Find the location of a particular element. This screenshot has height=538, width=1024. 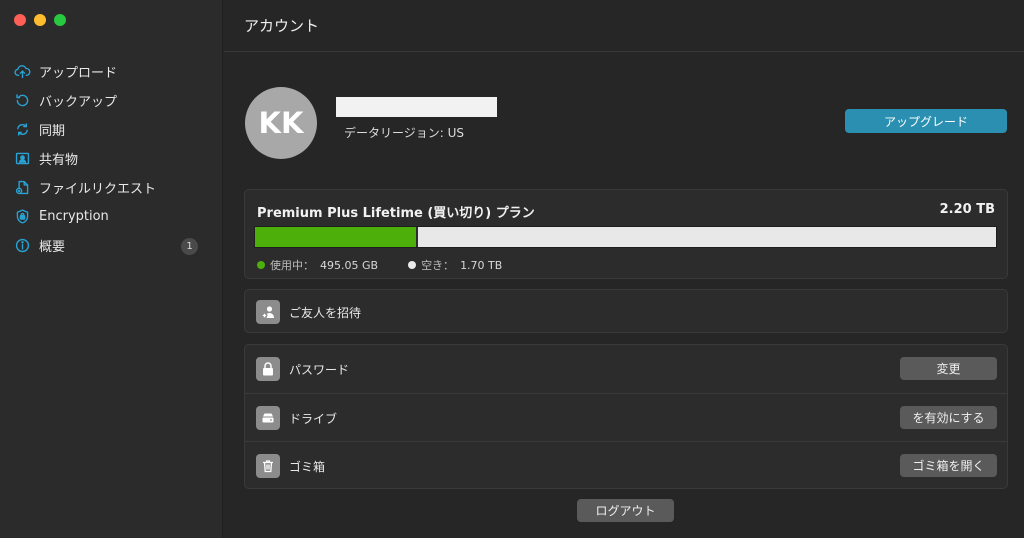

title-bar: アカウント is located at coordinates (624, 26).